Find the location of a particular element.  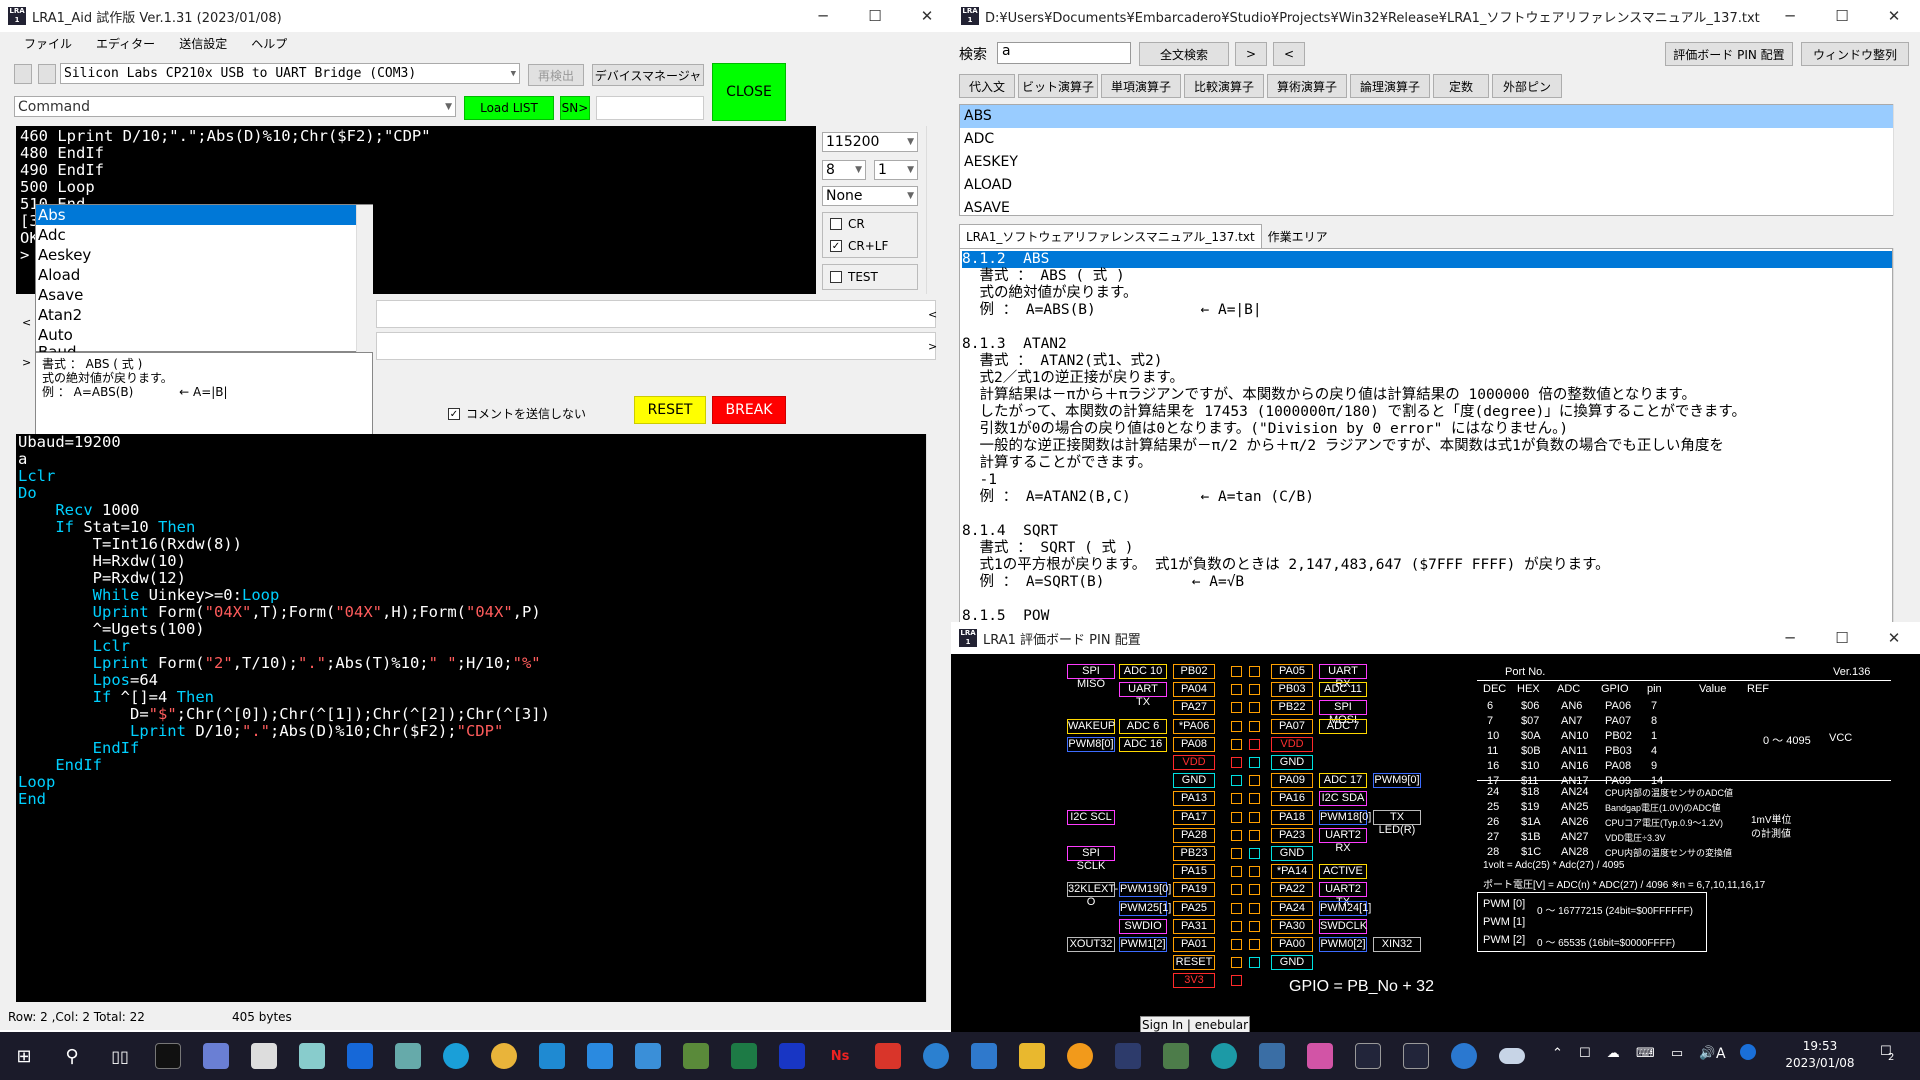

autocomplete-scrollbar is located at coordinates (364, 279).